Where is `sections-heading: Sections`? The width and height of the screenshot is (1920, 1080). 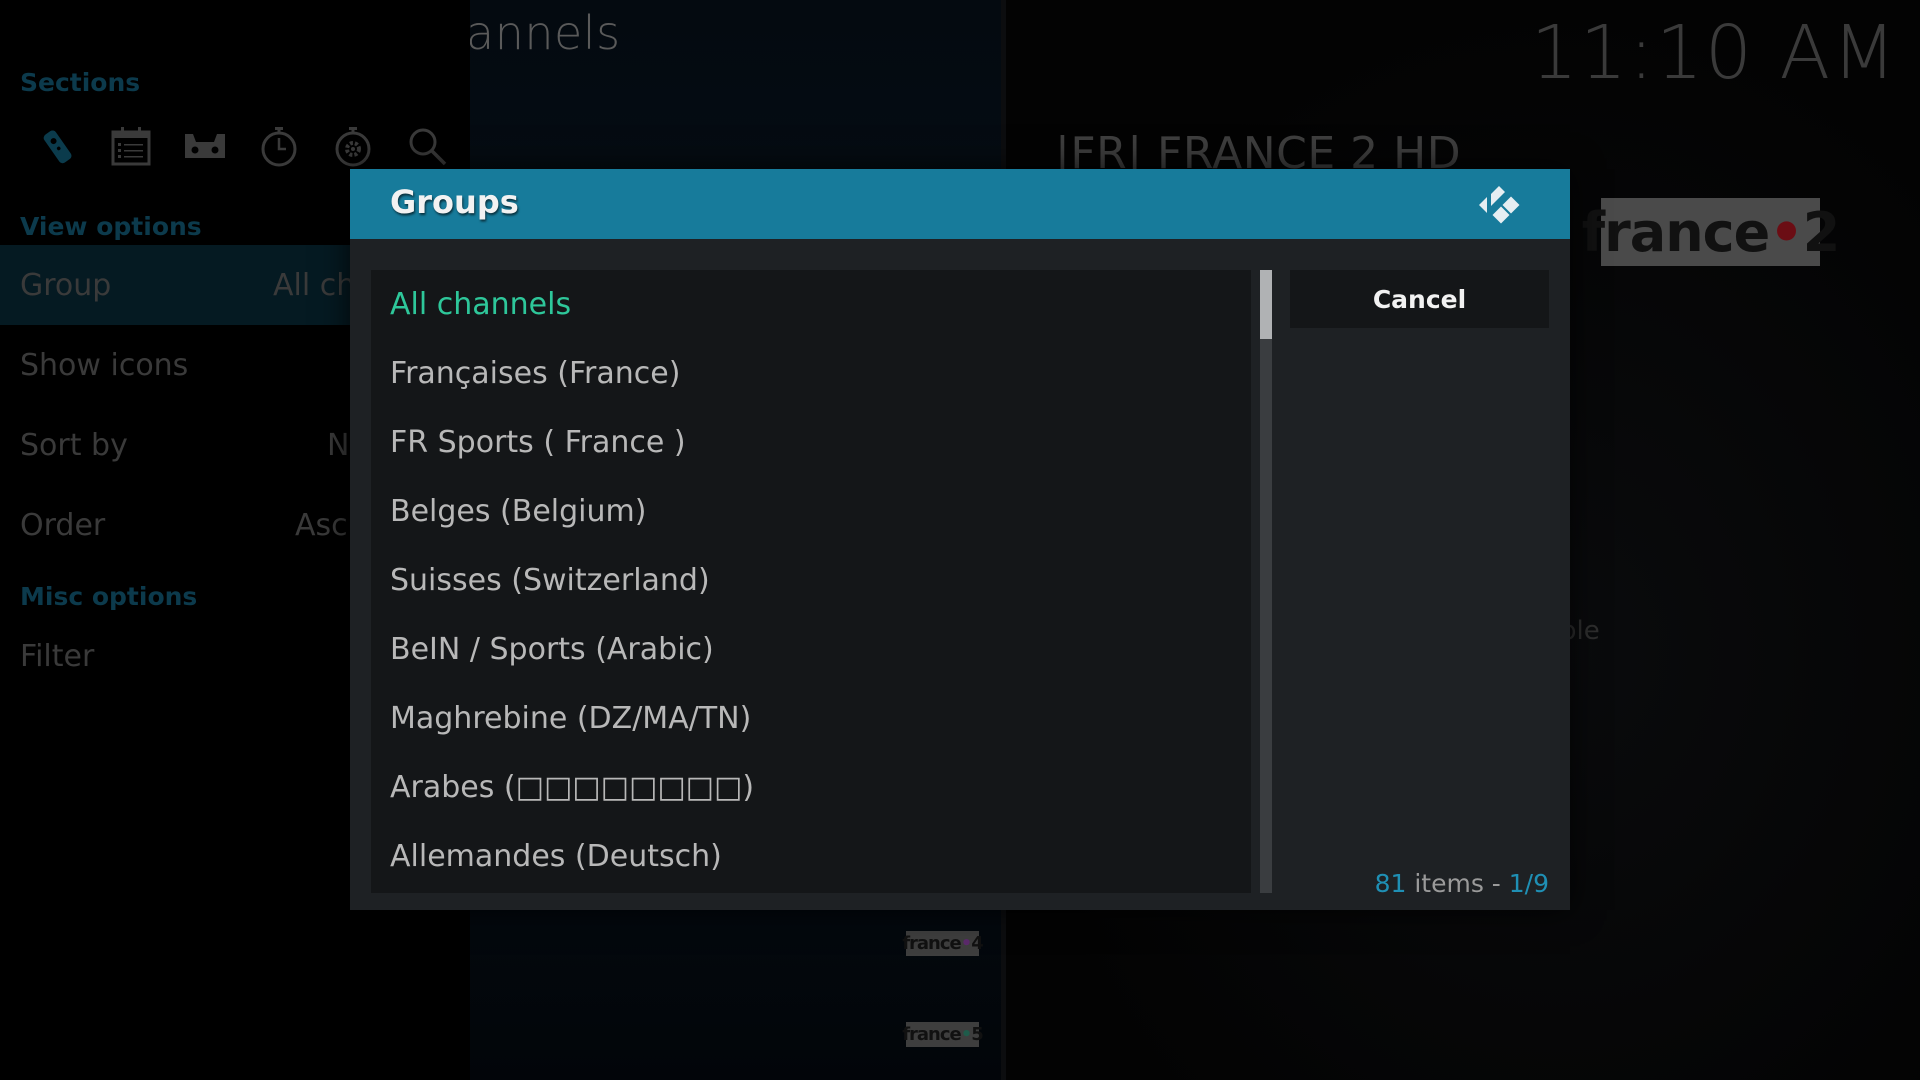
sections-heading: Sections is located at coordinates (80, 82).